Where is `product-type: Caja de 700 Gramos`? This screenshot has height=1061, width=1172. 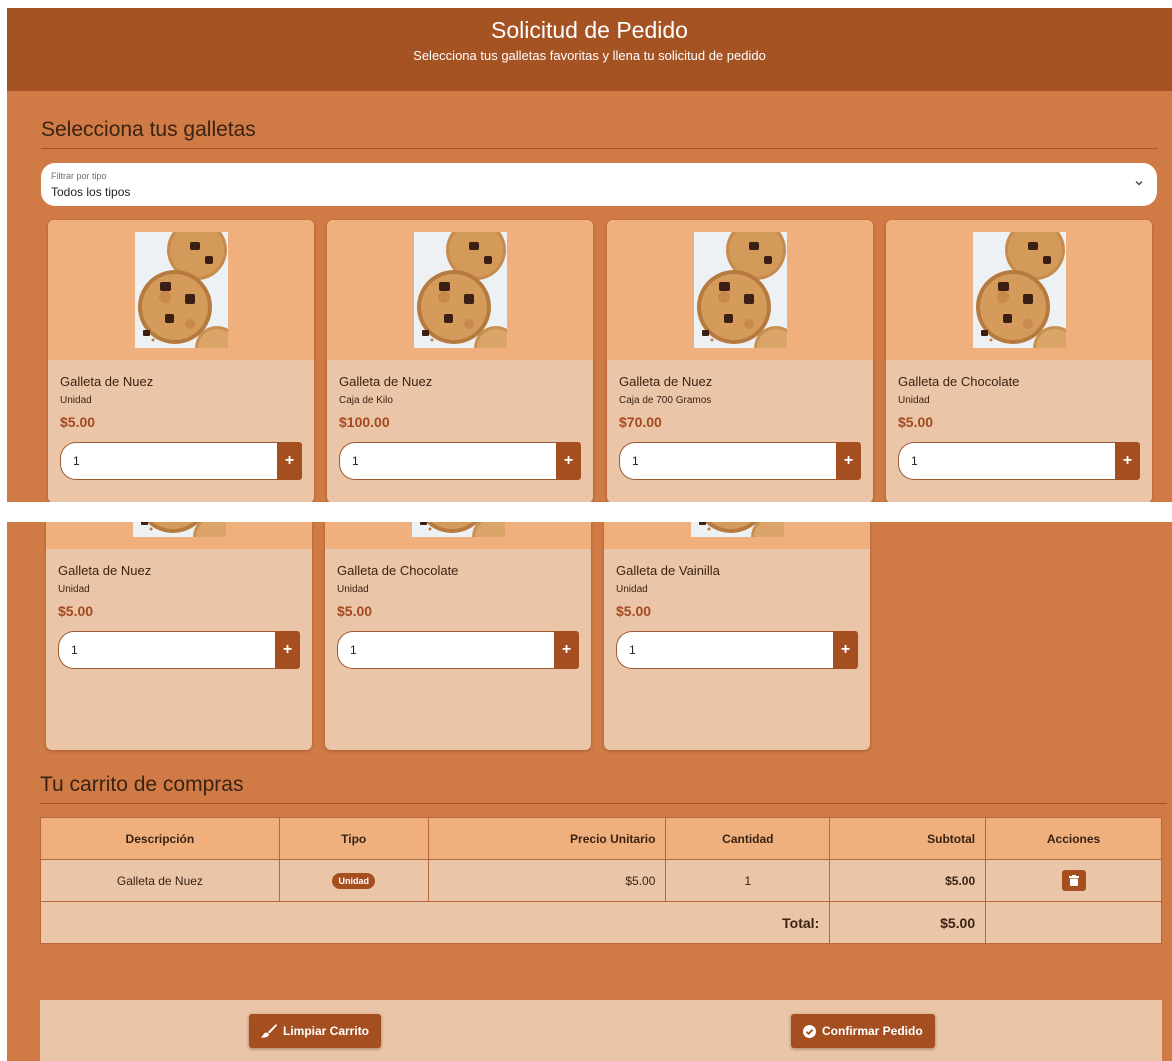 product-type: Caja de 700 Gramos is located at coordinates (665, 400).